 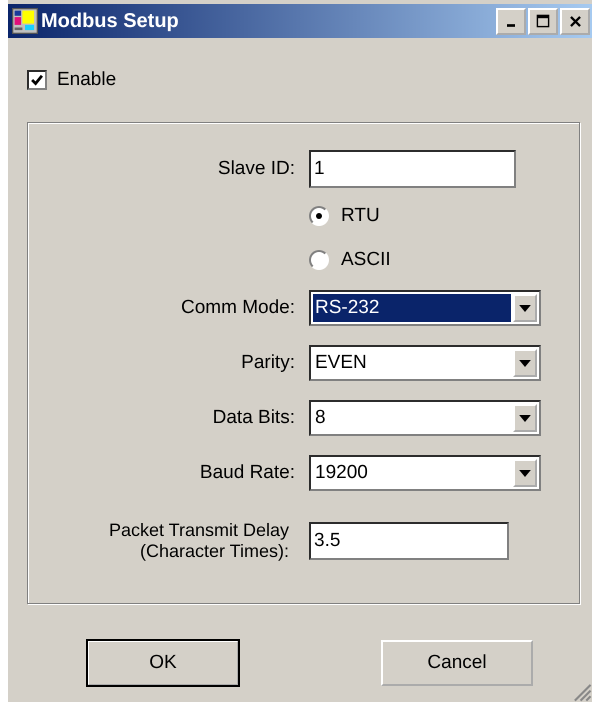 I want to click on radio-label: ASCII, so click(x=366, y=260).